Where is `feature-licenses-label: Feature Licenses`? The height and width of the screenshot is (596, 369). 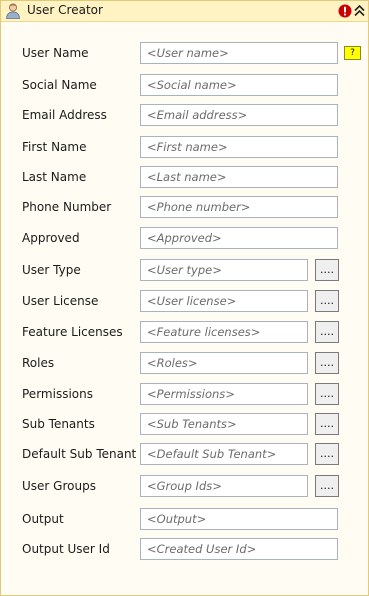
feature-licenses-label: Feature Licenses is located at coordinates (72, 332).